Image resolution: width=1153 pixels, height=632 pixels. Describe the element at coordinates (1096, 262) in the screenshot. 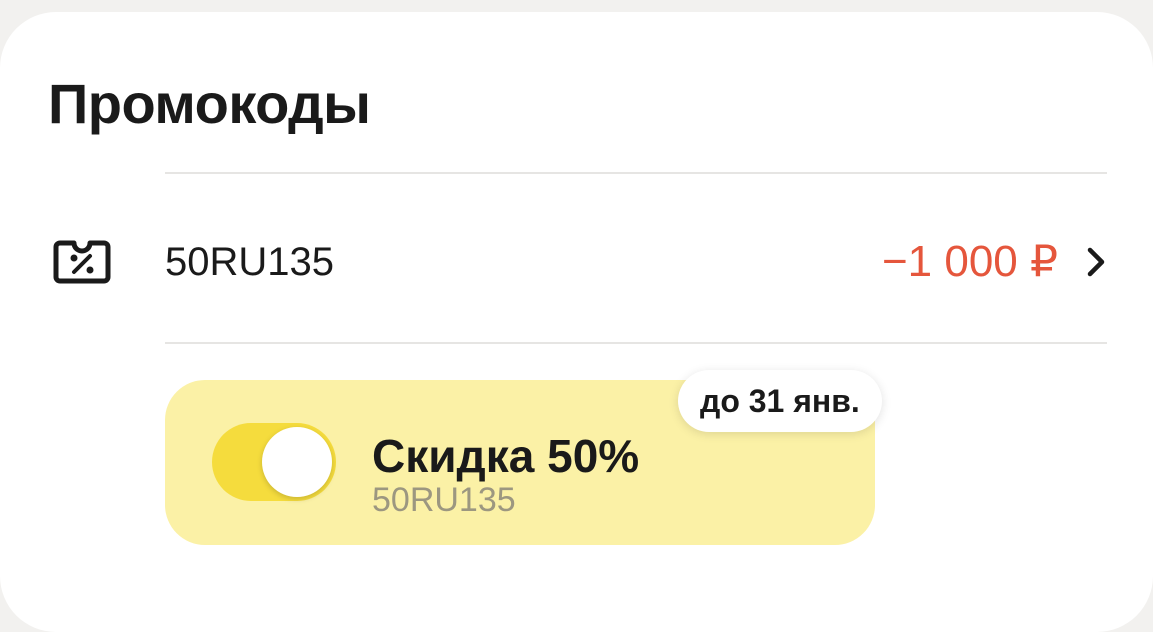

I see `chevron-right-icon` at that location.